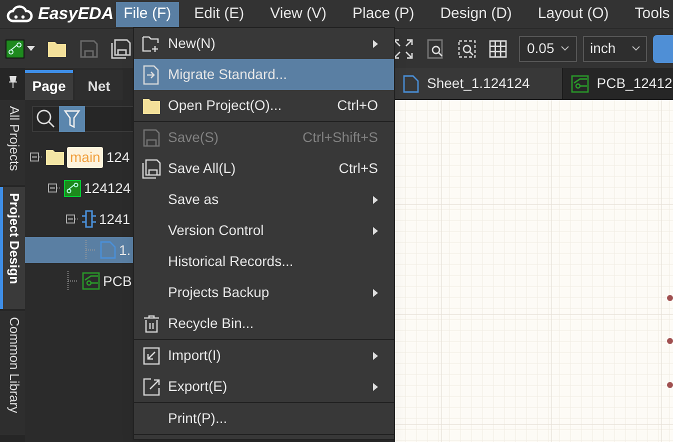 The width and height of the screenshot is (673, 442). I want to click on tree-item-label: 1., so click(125, 250).